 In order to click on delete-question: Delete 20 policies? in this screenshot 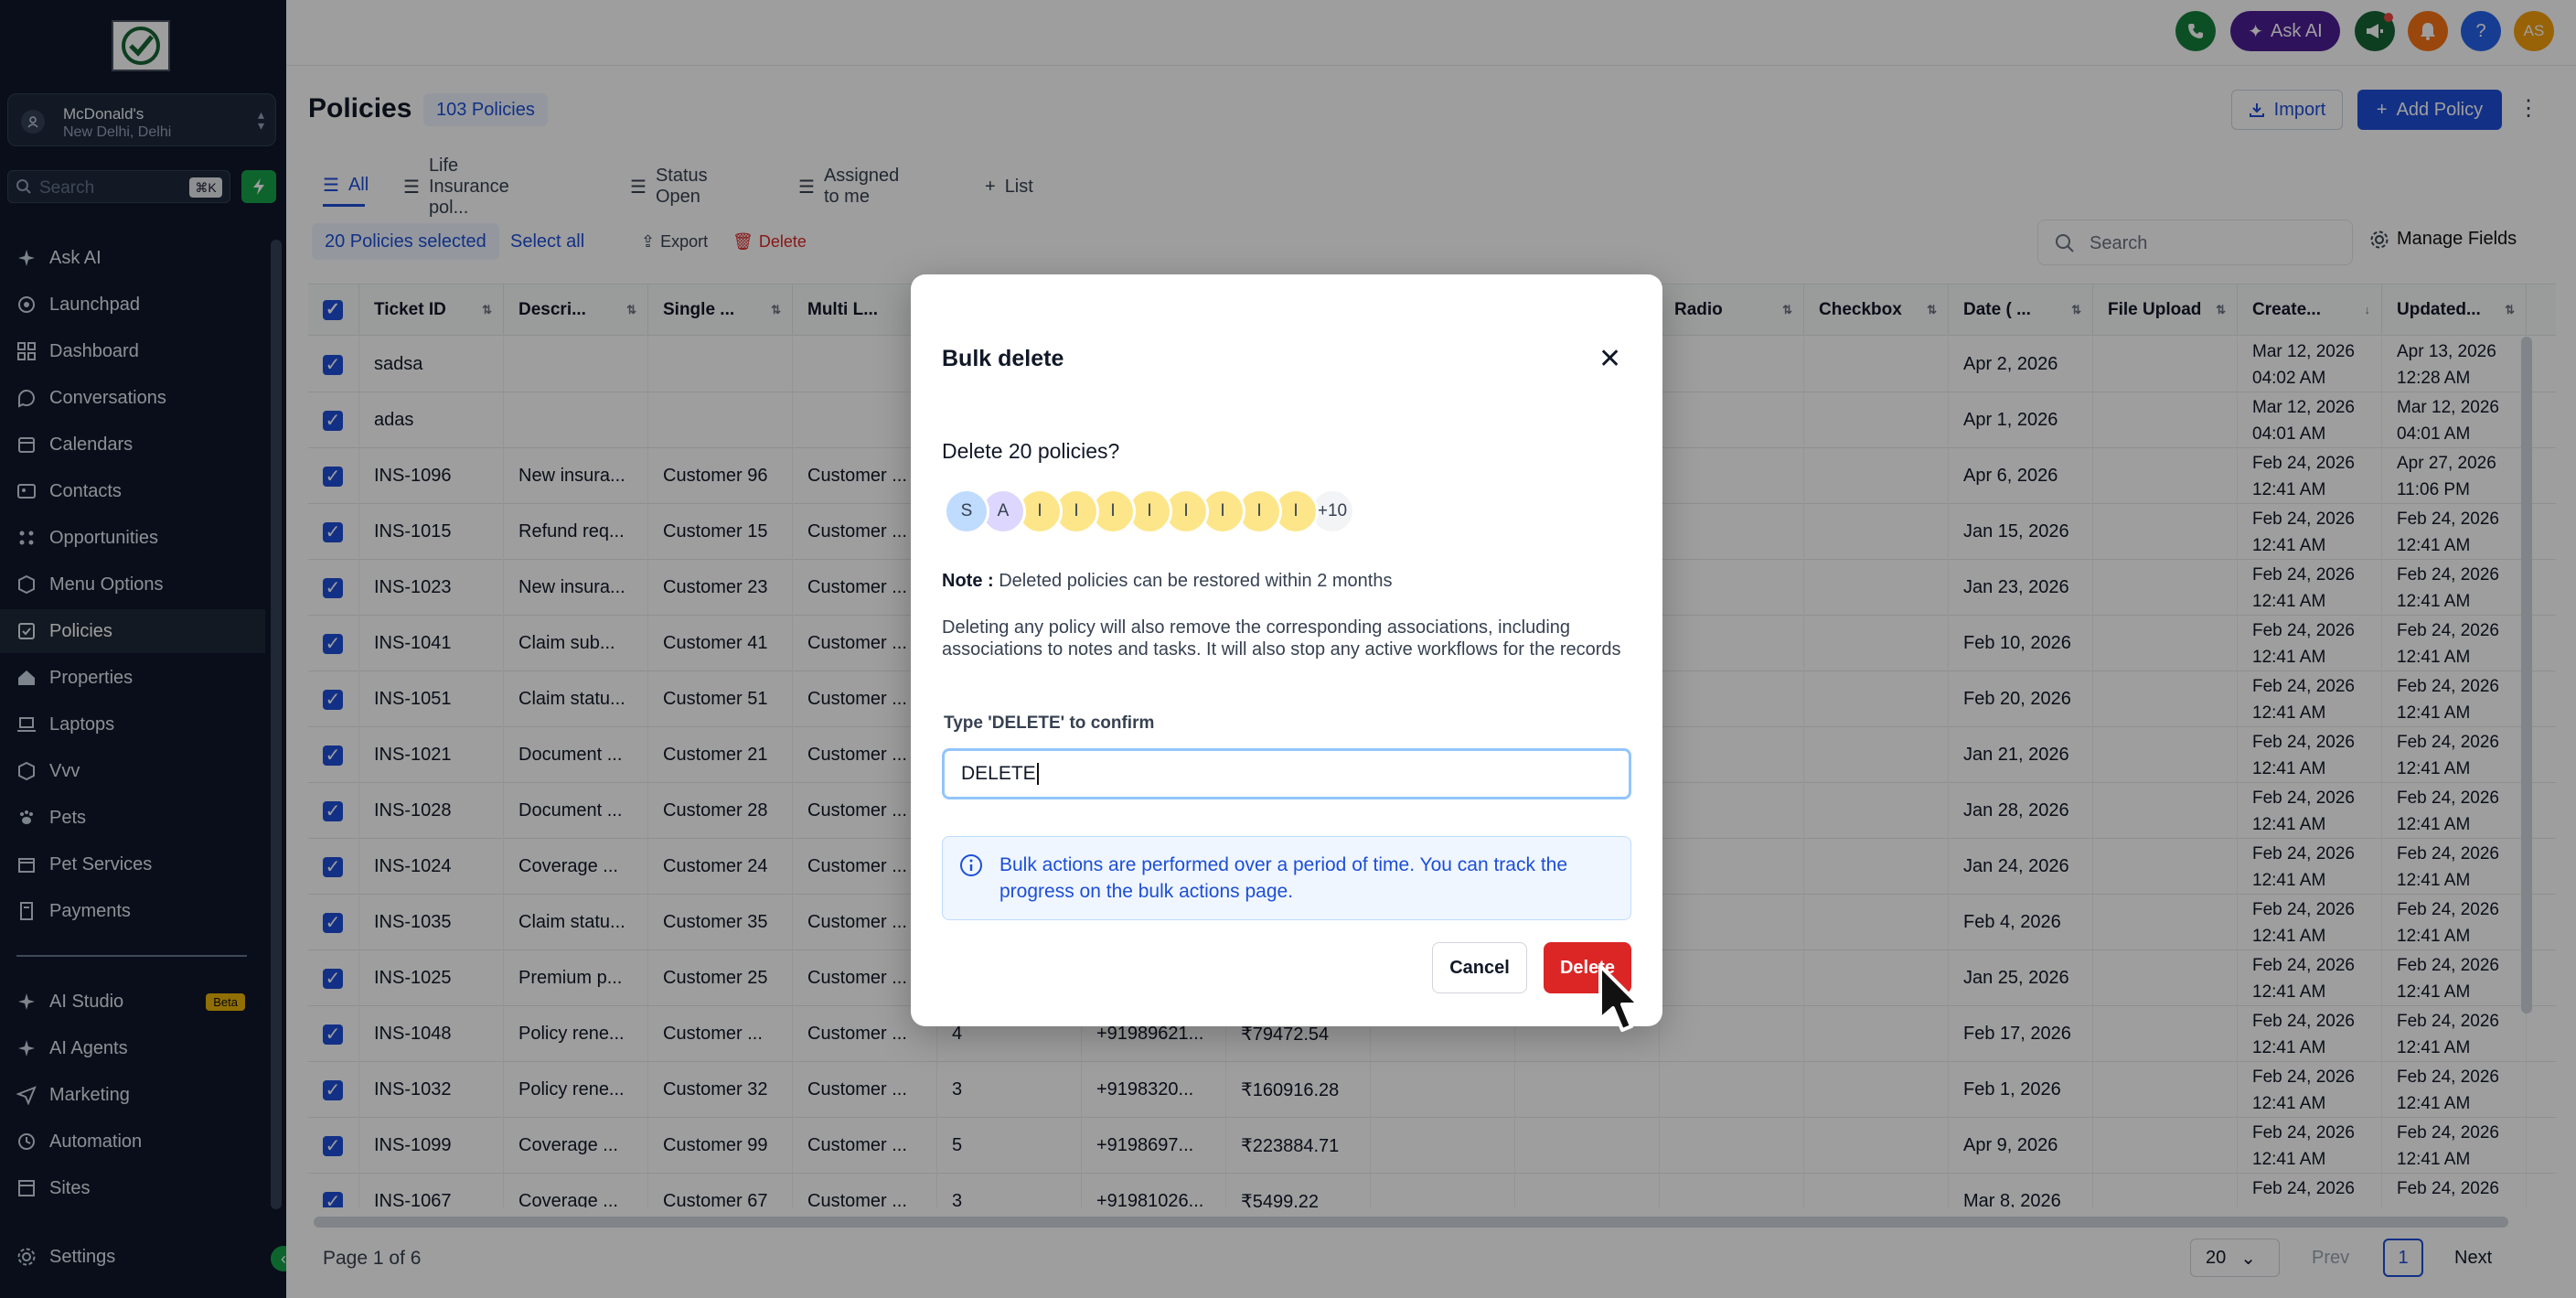, I will do `click(1031, 451)`.